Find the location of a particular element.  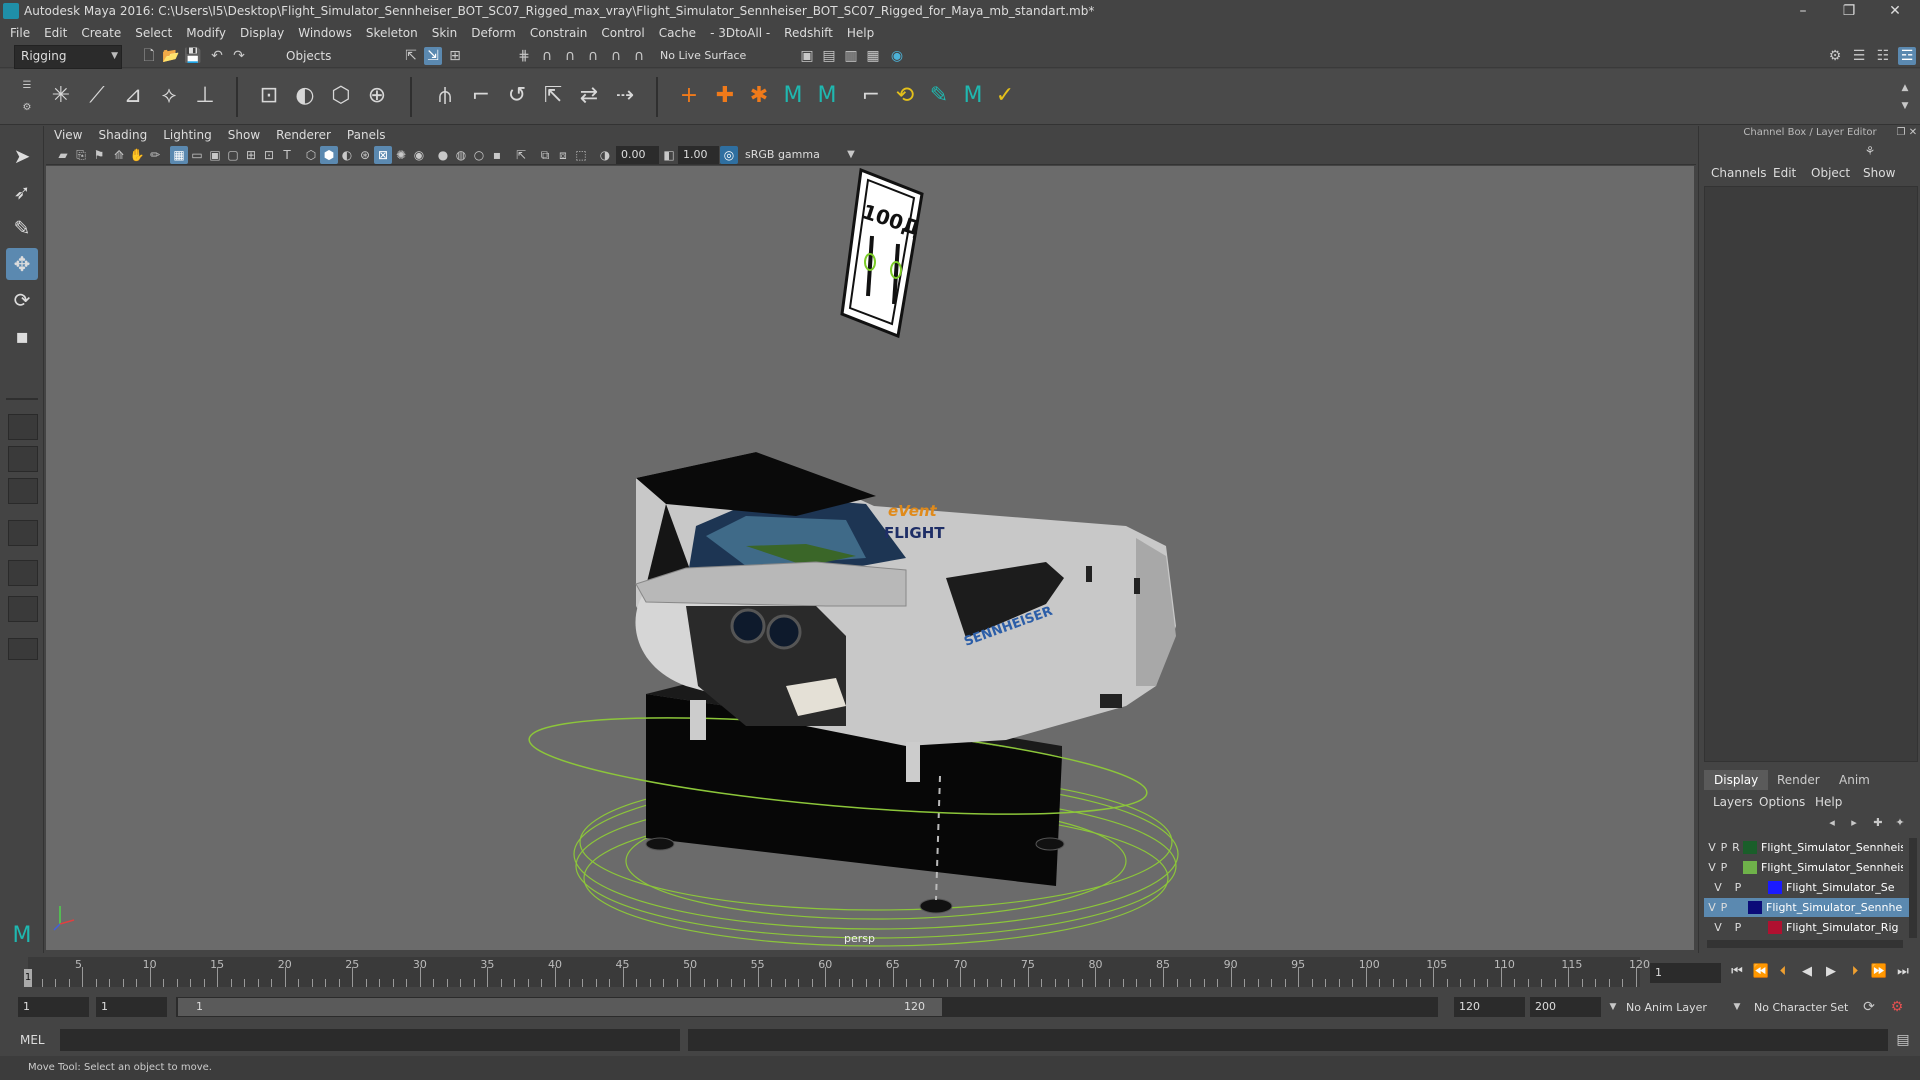

shelf-gear-icon: ⚙ is located at coordinates (27, 108).